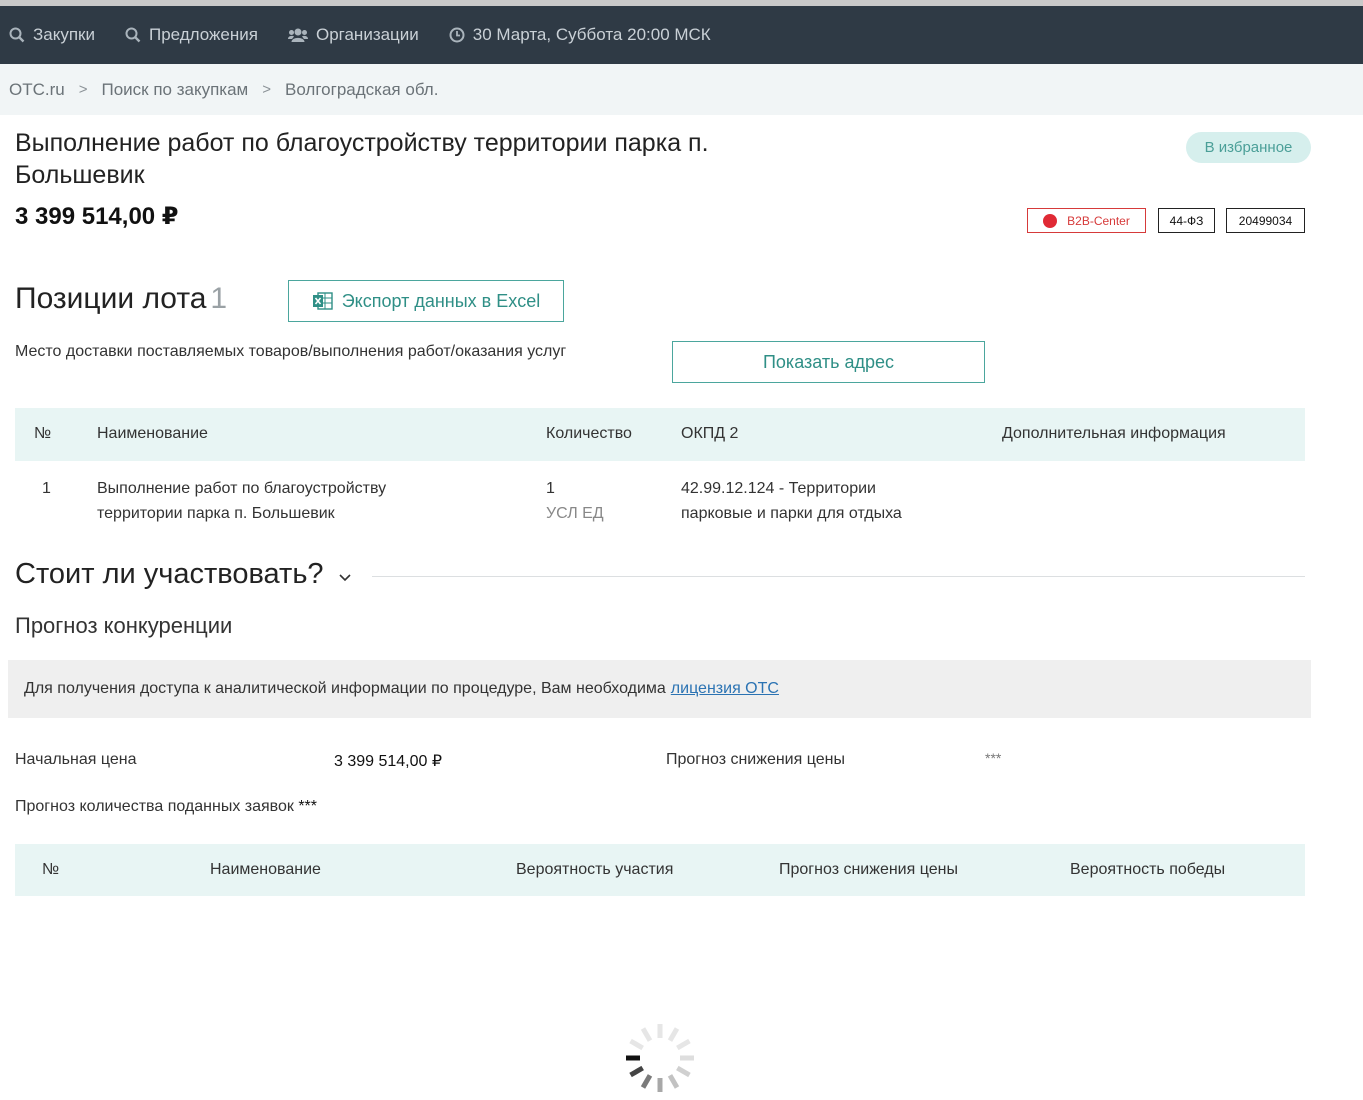 The width and height of the screenshot is (1363, 1100). What do you see at coordinates (993, 758) in the screenshot?
I see `price-drop-value: ***` at bounding box center [993, 758].